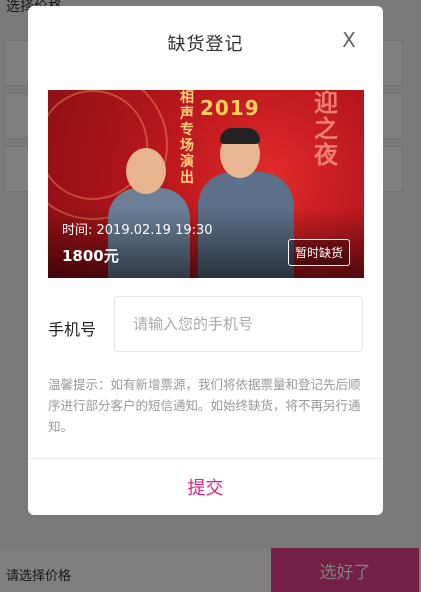  I want to click on poster-calligraphy: 迎之夜, so click(326, 129).